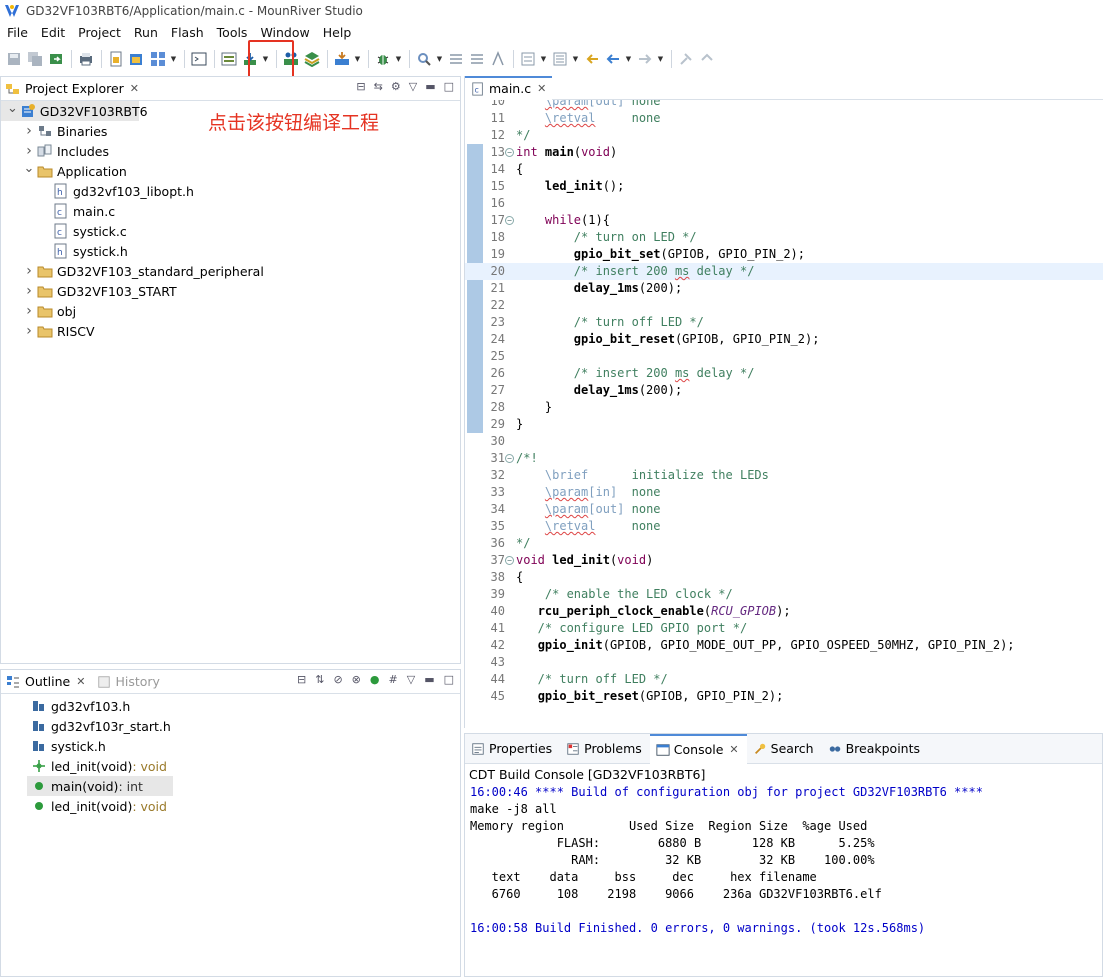  I want to click on code-line: 31 /*! −, so click(784, 458).